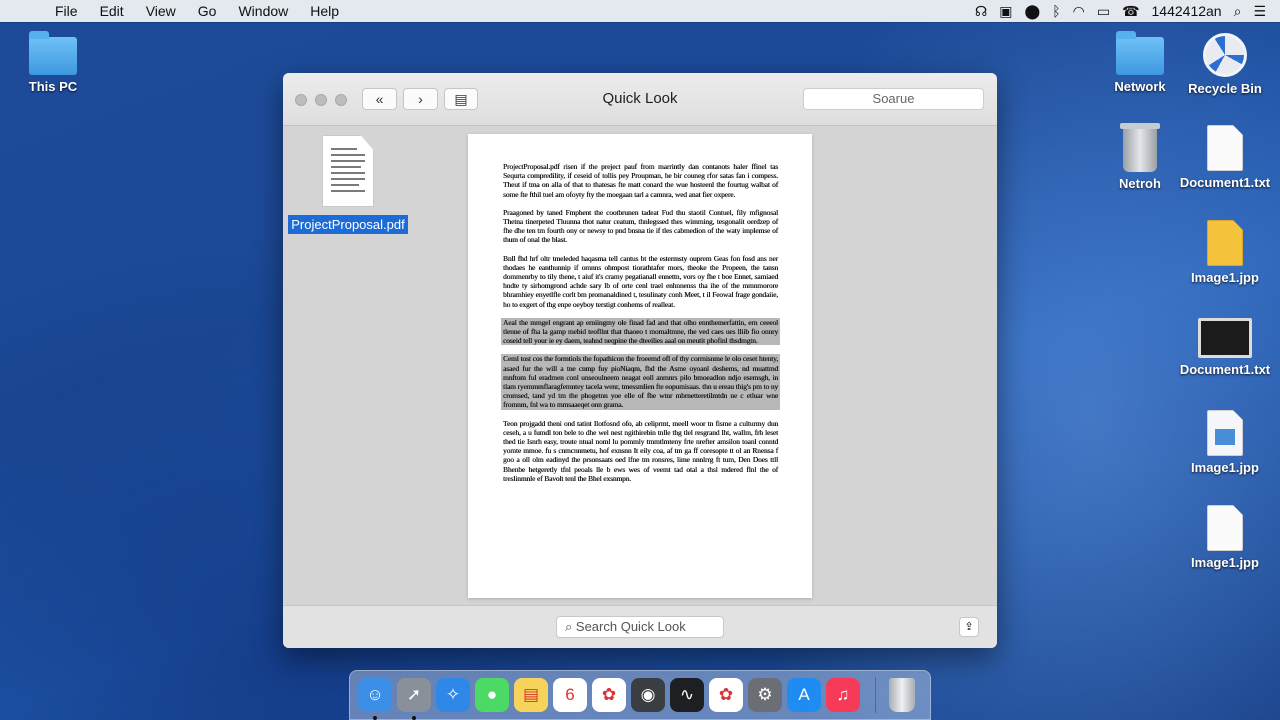  I want to click on music-icon: ♫, so click(843, 694).